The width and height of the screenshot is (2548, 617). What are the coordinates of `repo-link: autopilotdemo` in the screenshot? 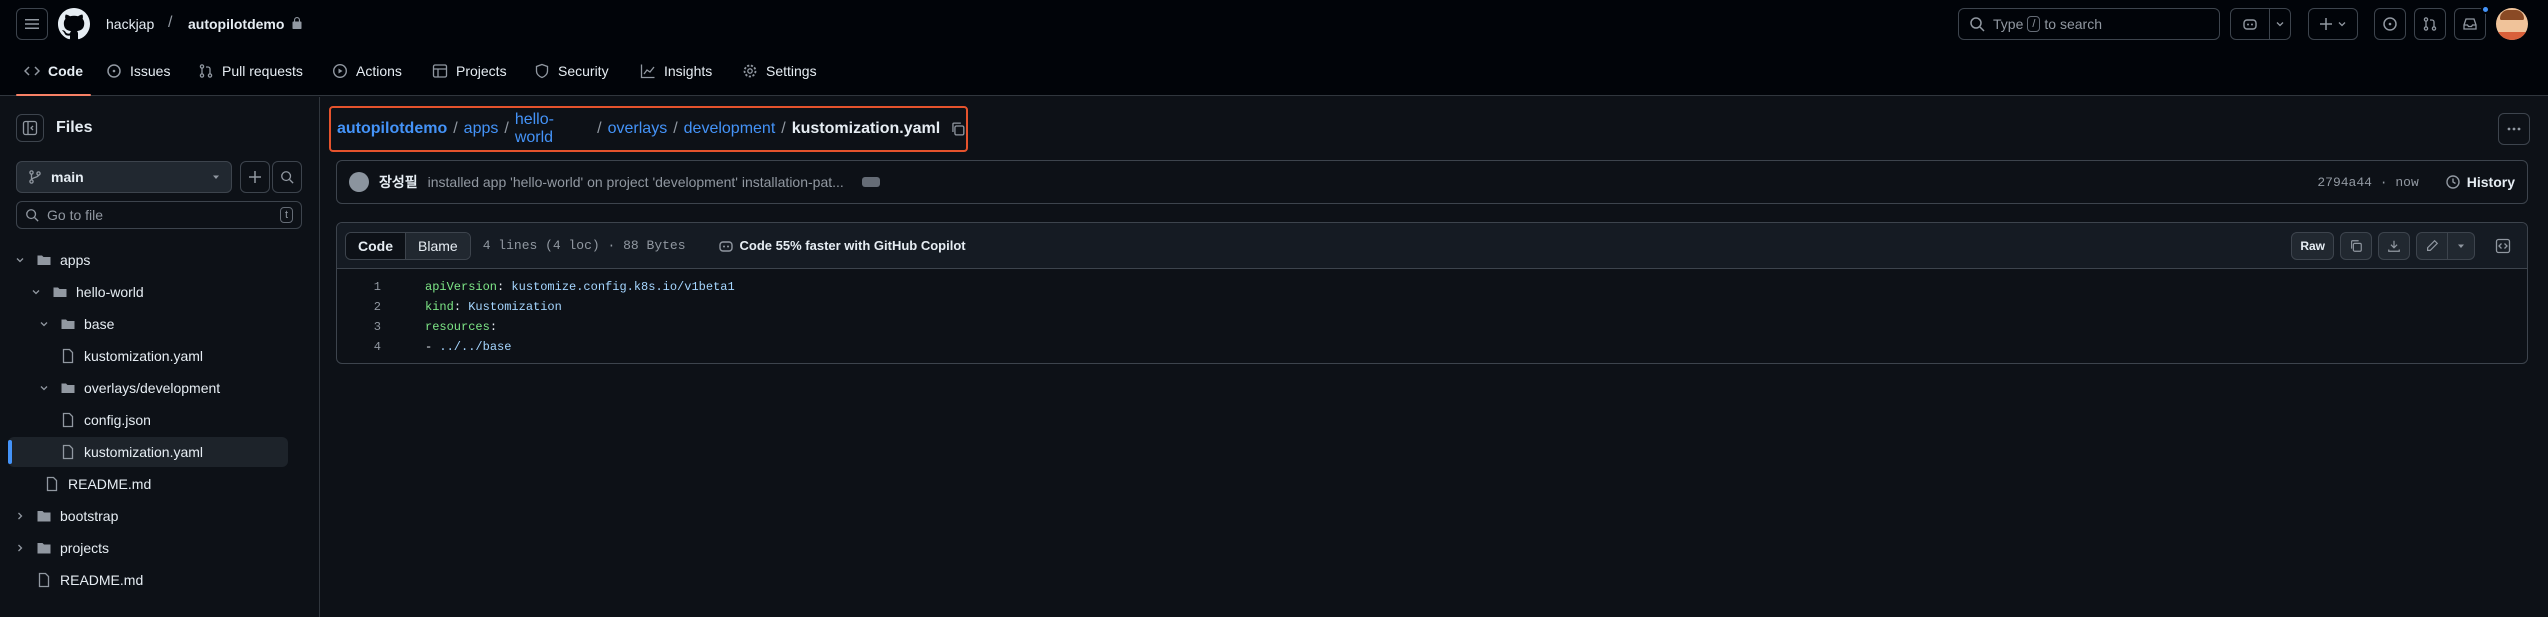 It's located at (236, 24).